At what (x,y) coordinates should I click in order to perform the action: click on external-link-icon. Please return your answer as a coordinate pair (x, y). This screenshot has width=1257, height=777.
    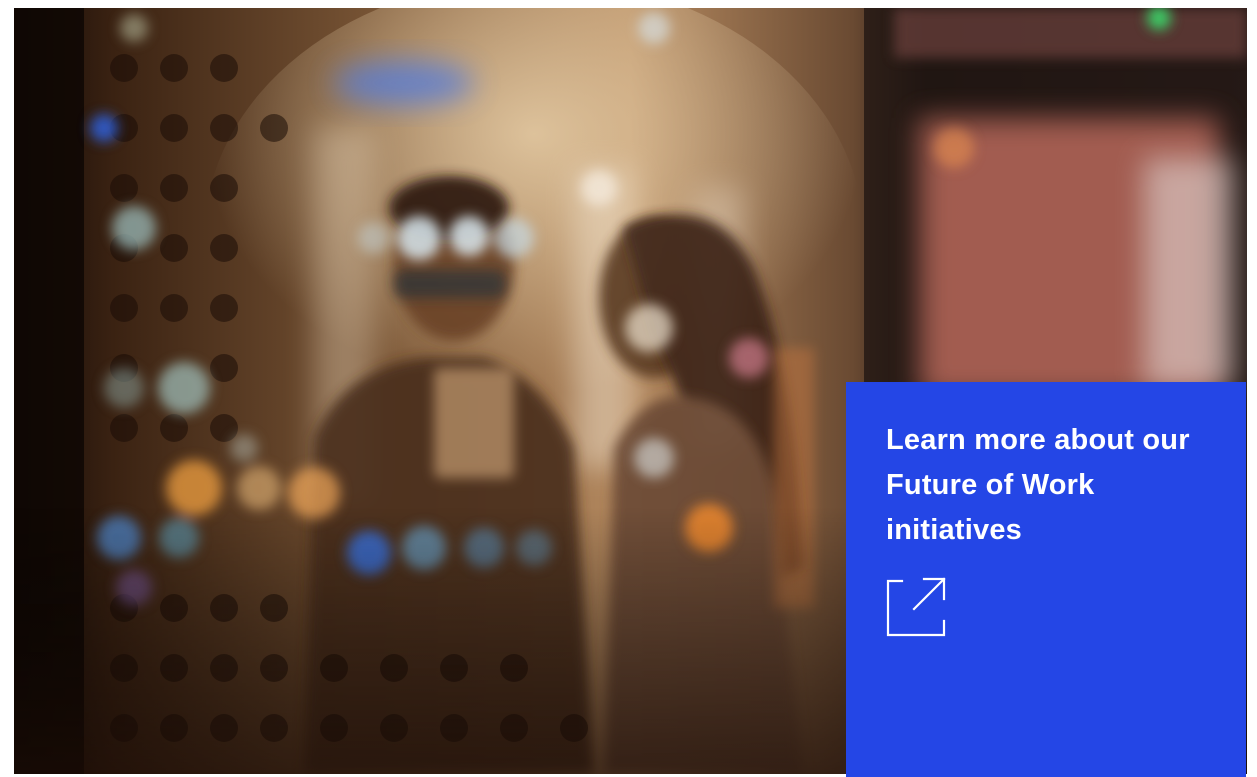
    Looking at the image, I should click on (916, 607).